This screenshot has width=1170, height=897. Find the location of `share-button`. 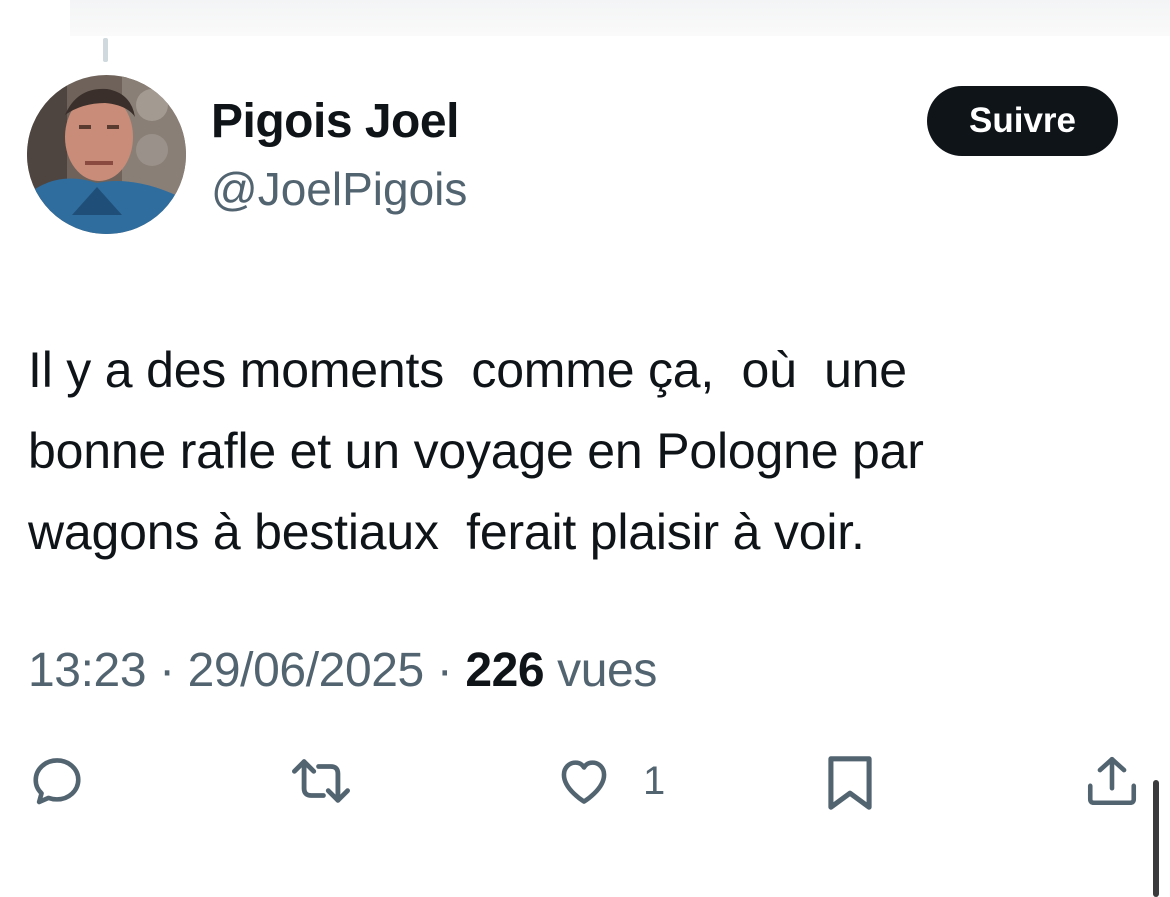

share-button is located at coordinates (1112, 781).